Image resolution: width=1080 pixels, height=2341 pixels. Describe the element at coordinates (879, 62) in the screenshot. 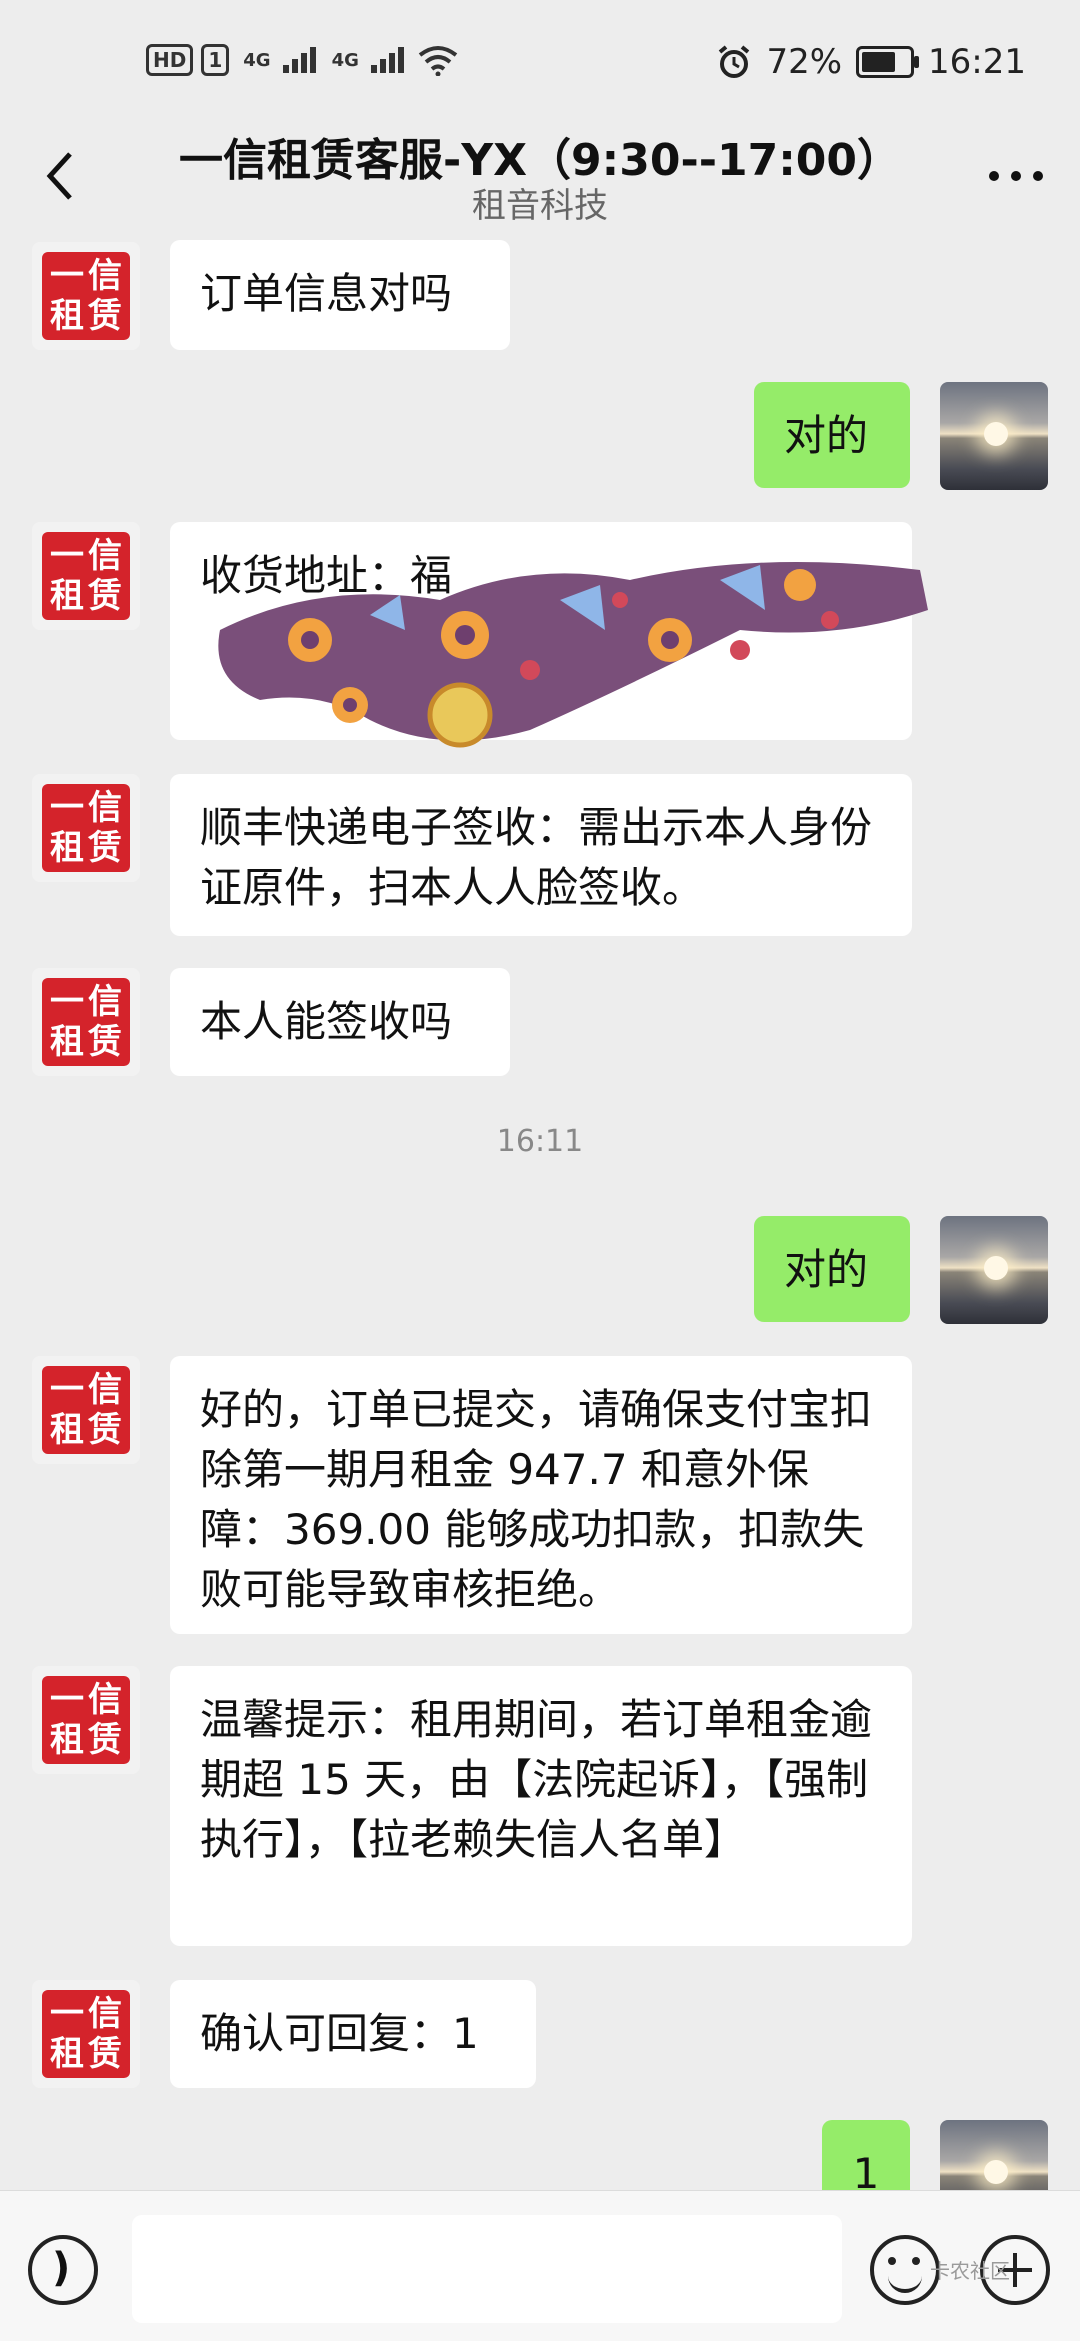

I see `battery-fill` at that location.